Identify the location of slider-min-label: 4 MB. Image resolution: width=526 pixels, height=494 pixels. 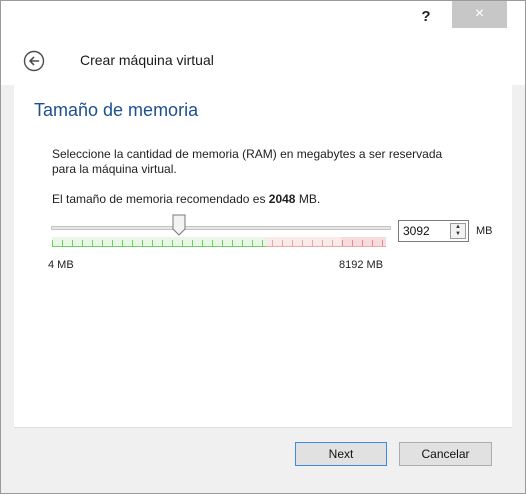
(61, 265).